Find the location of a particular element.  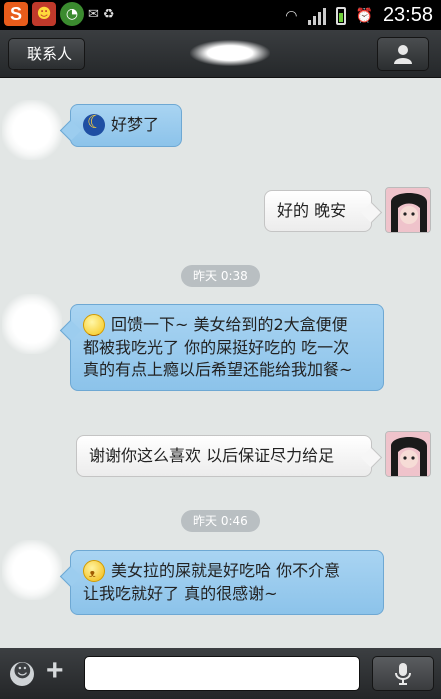

weibo-s-icon: S is located at coordinates (16, 14).